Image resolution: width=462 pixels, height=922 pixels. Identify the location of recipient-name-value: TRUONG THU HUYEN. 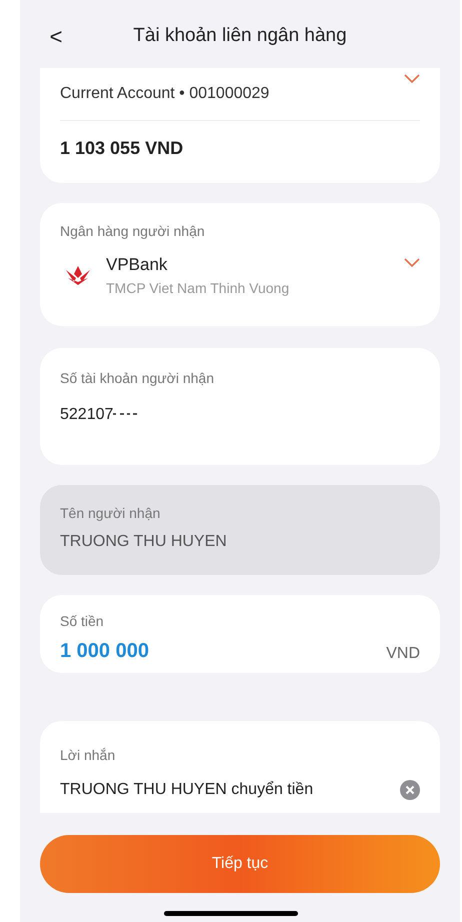
(144, 542).